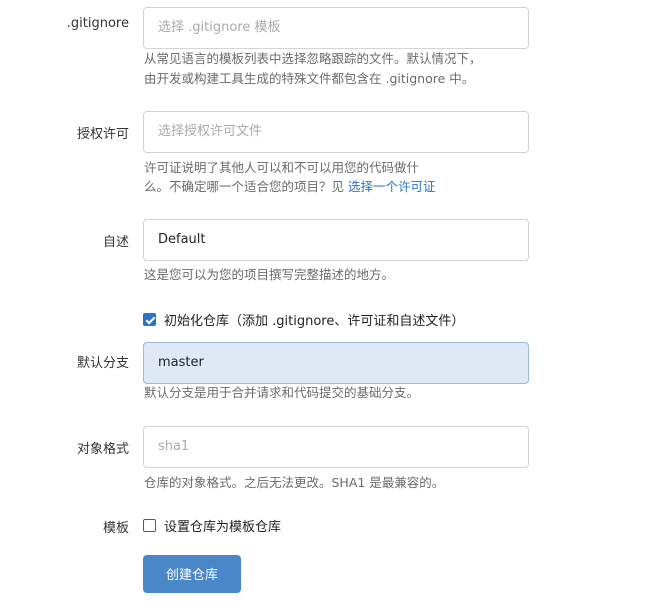 This screenshot has width=648, height=601. Describe the element at coordinates (223, 527) in the screenshot. I see `template-checkbox-label: 设置仓库为模板仓库` at that location.